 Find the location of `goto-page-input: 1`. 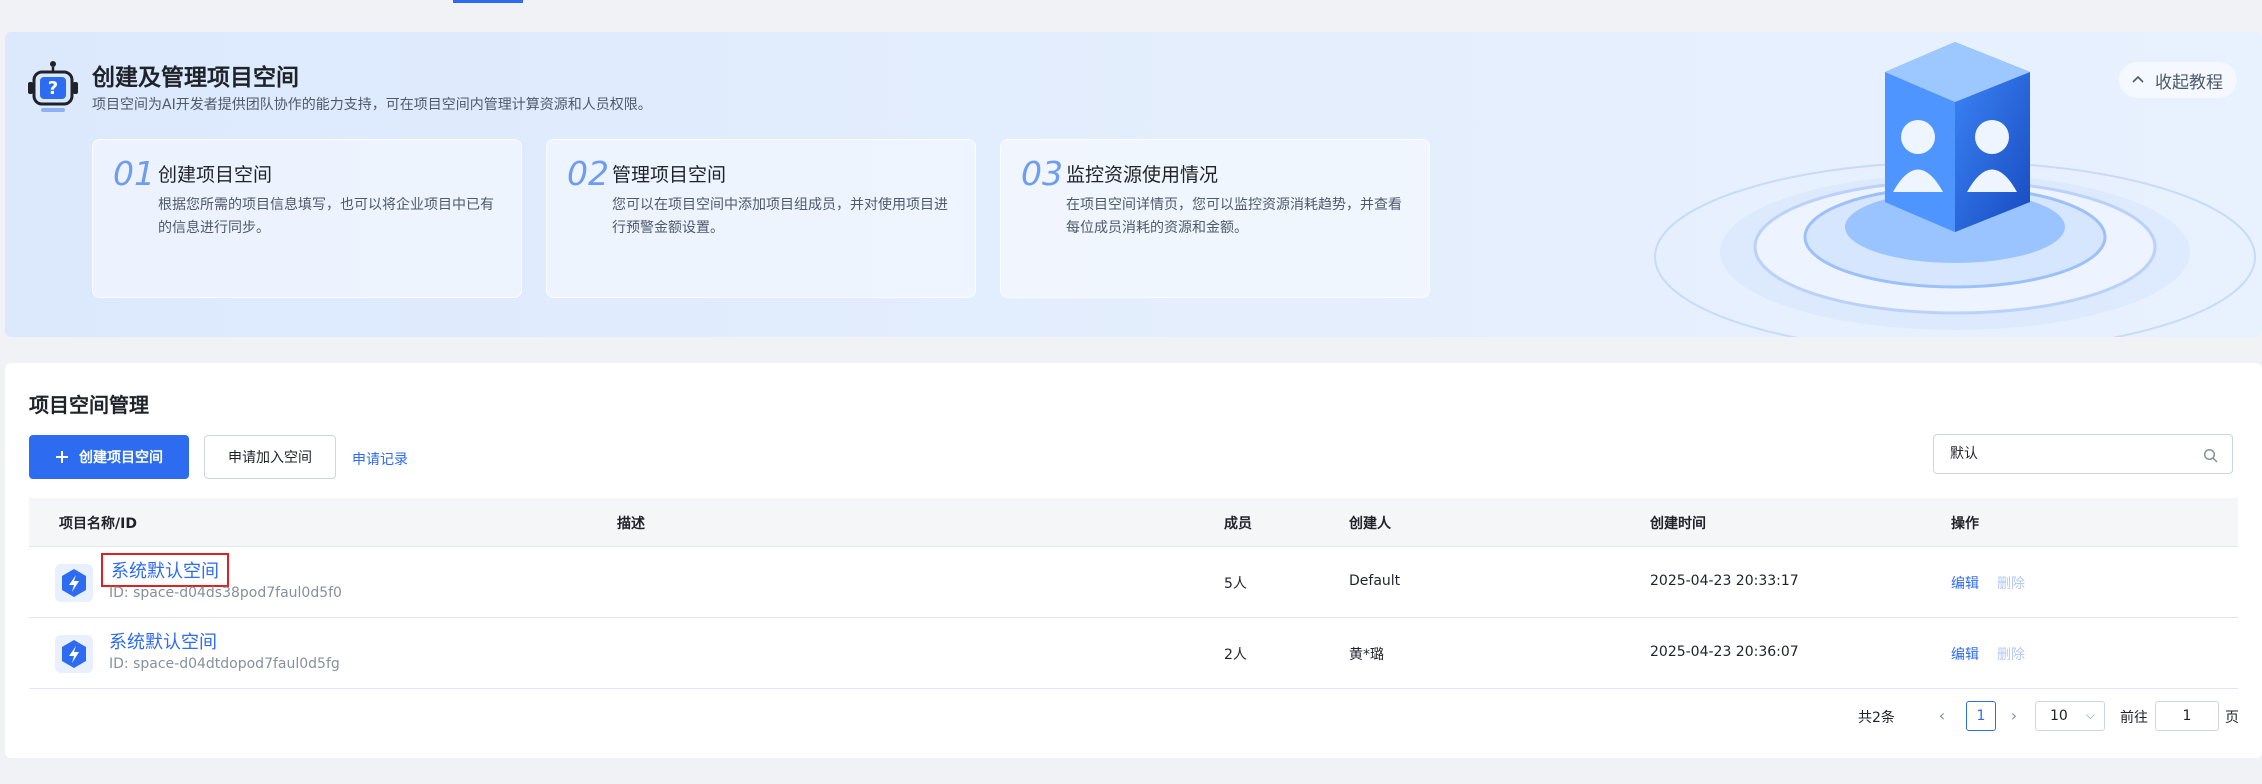

goto-page-input: 1 is located at coordinates (2187, 716).